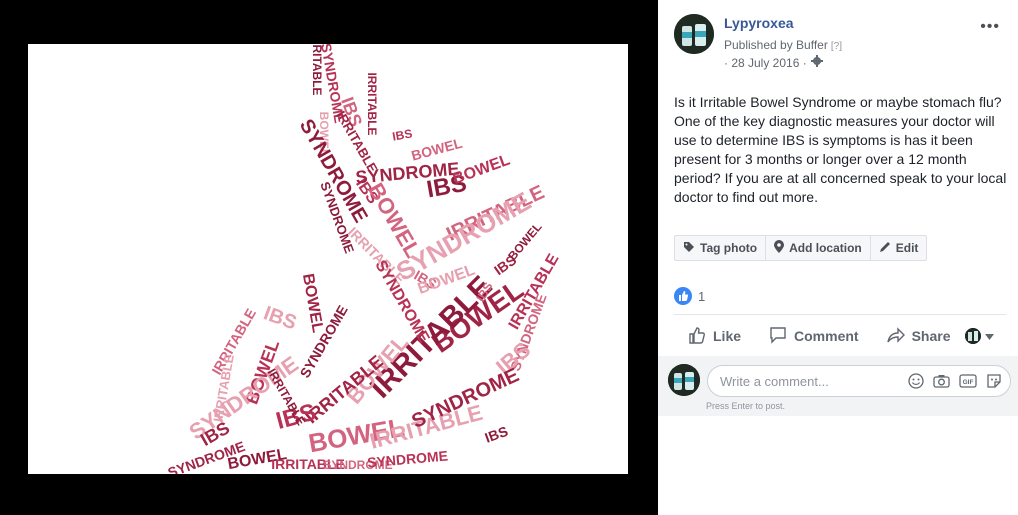 This screenshot has height=515, width=1018. I want to click on commenter-avatar, so click(684, 380).